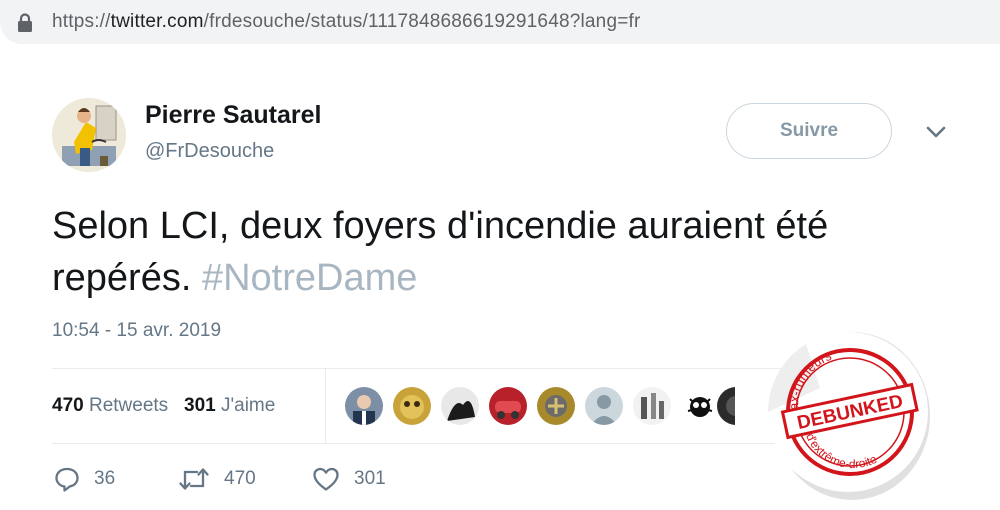  Describe the element at coordinates (105, 478) in the screenshot. I see `reply-count: 36` at that location.